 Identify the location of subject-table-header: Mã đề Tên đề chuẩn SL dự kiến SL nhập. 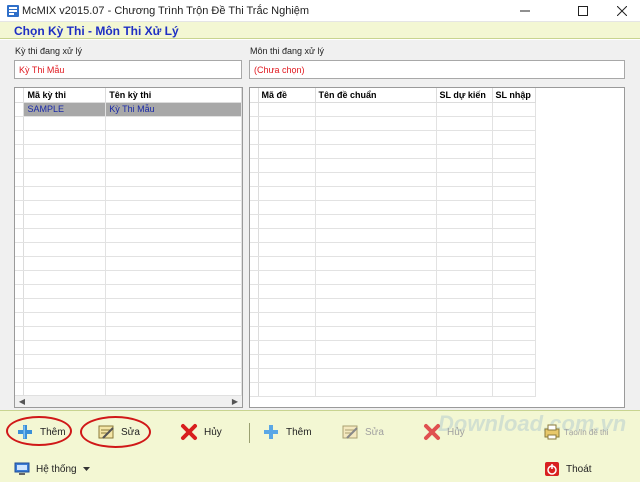
(393, 95).